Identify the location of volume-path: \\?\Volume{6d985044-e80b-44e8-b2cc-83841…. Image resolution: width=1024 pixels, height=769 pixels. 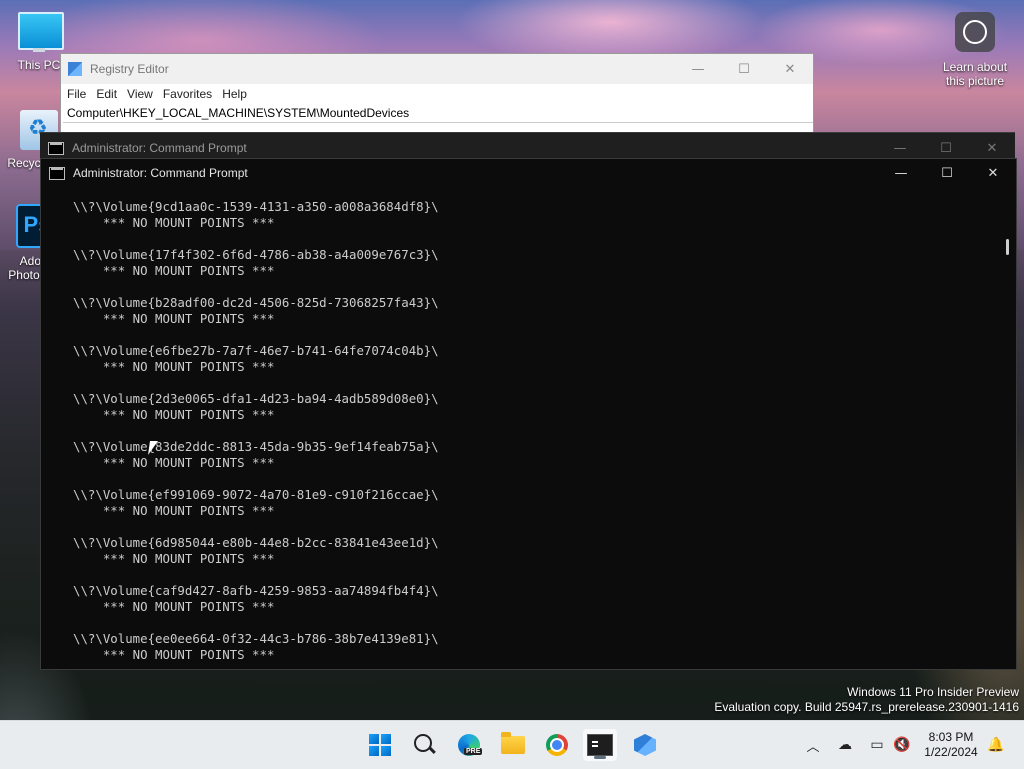
(256, 542).